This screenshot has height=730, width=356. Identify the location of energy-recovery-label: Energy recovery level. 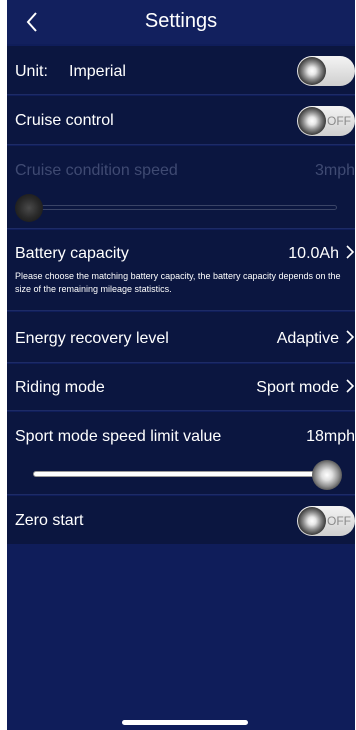
(92, 338).